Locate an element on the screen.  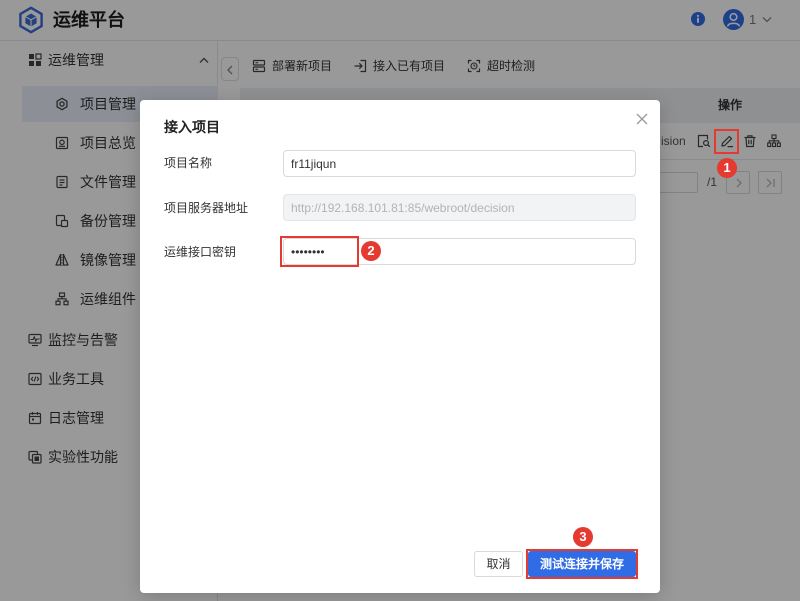
annotation-box-api-key is located at coordinates (319, 251).